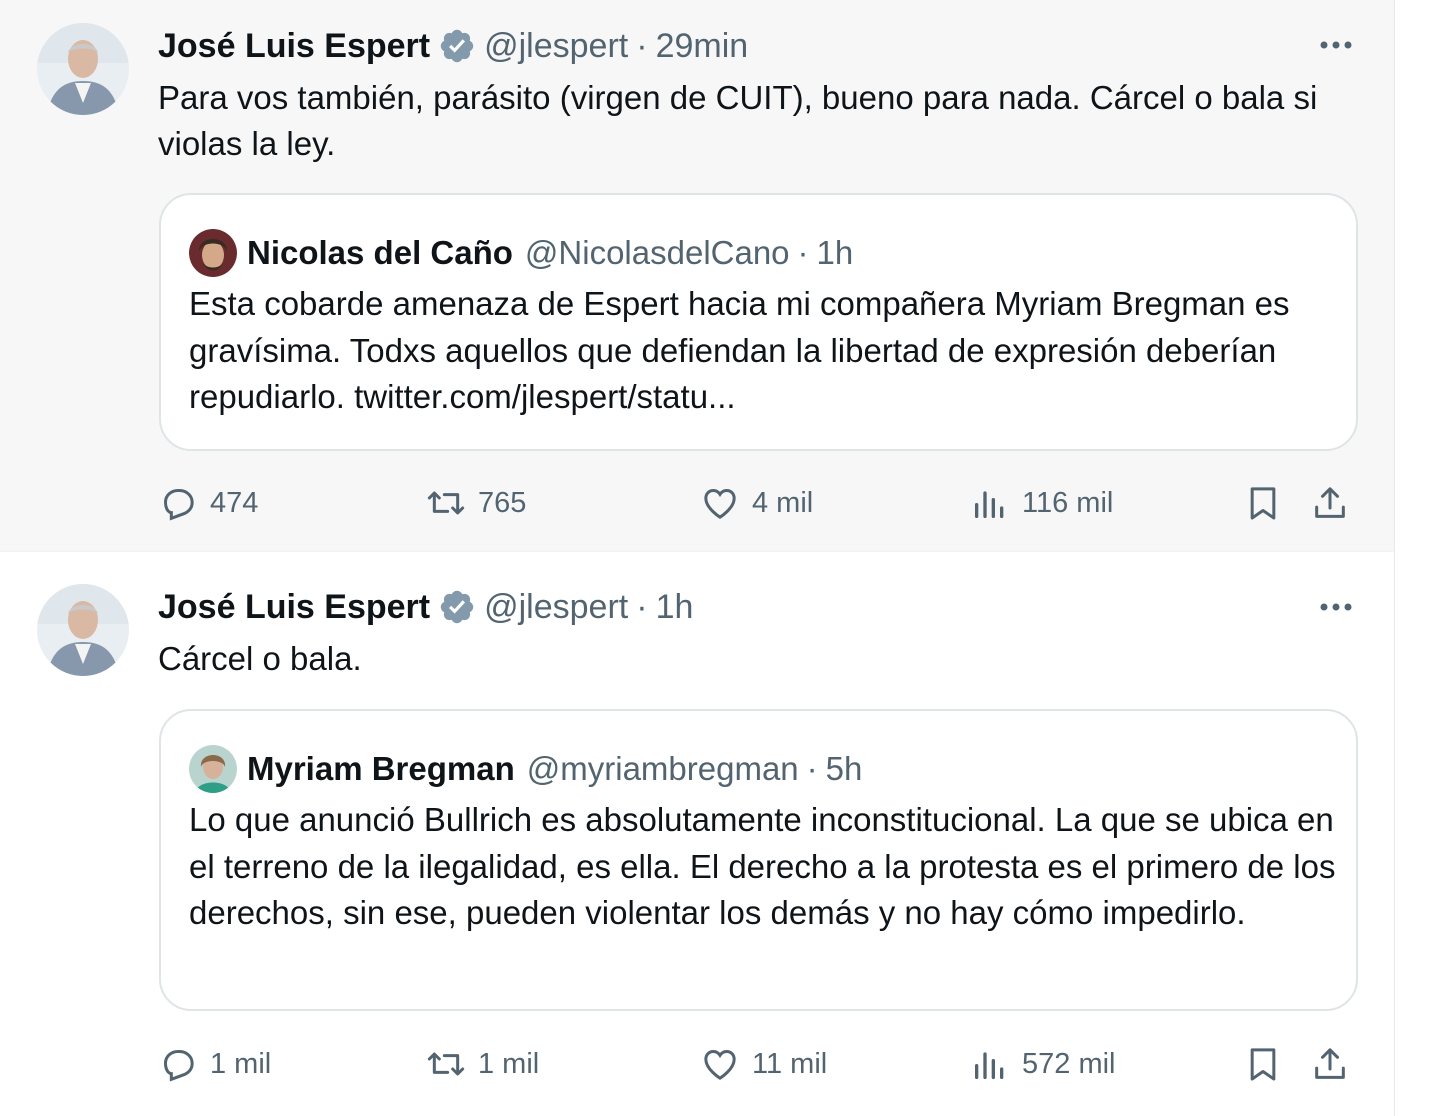 Image resolution: width=1440 pixels, height=1116 pixels. What do you see at coordinates (662, 768) in the screenshot?
I see `quoted-author-handle: @myriambregman` at bounding box center [662, 768].